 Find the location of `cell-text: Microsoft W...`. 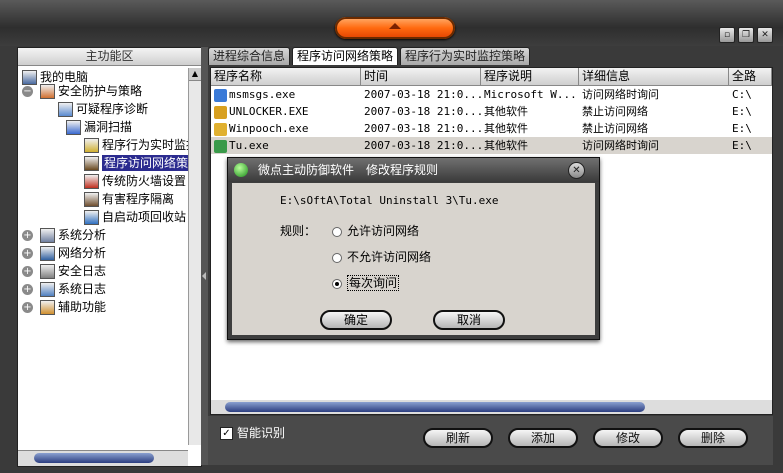

cell-text: Microsoft W... is located at coordinates (530, 94).